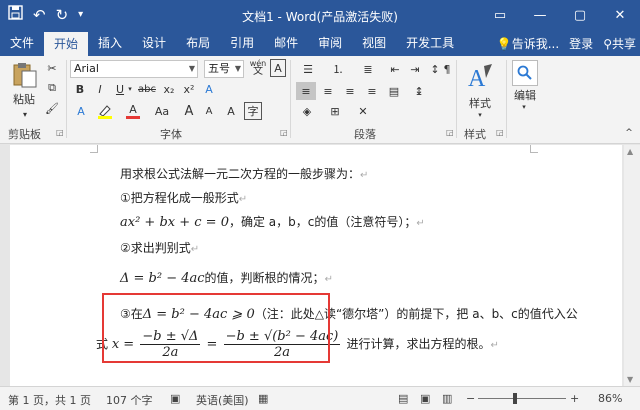  I want to click on tab-2: 插入, so click(110, 43).